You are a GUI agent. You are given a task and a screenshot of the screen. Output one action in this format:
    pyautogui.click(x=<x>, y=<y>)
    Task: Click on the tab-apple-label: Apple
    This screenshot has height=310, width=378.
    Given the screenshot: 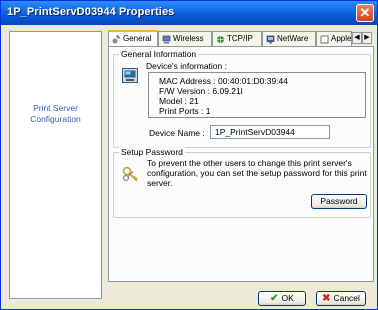 What is the action you would take?
    pyautogui.click(x=341, y=38)
    